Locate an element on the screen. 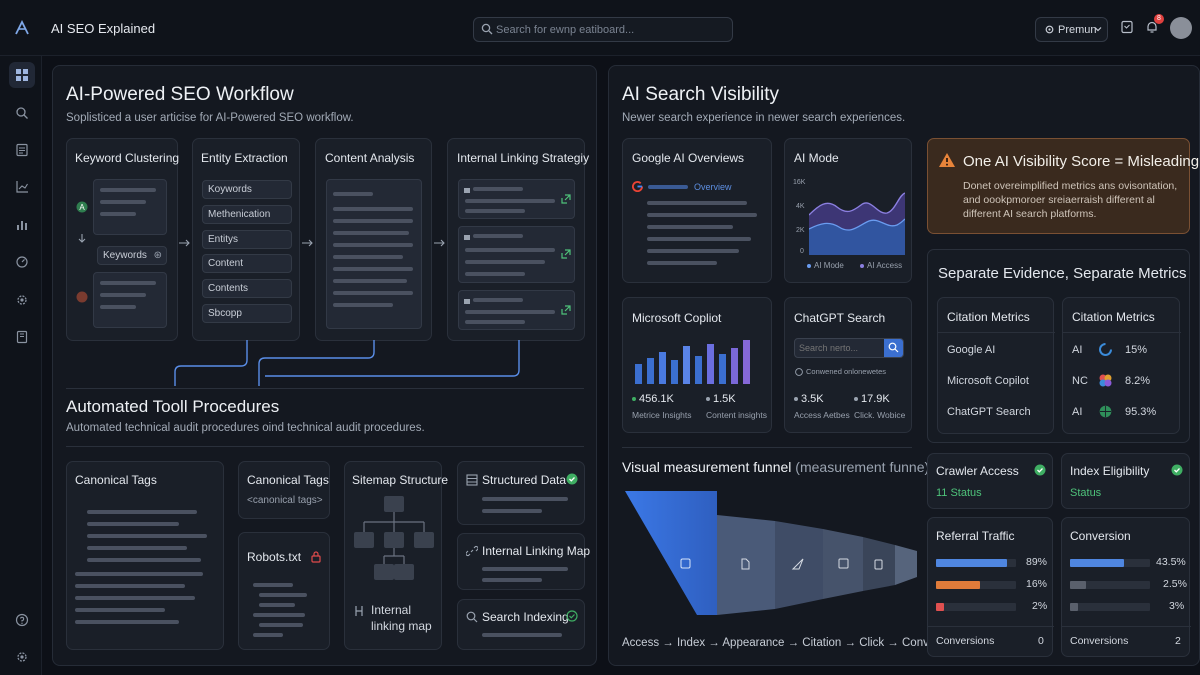  status-dot is located at coordinates (856, 399).